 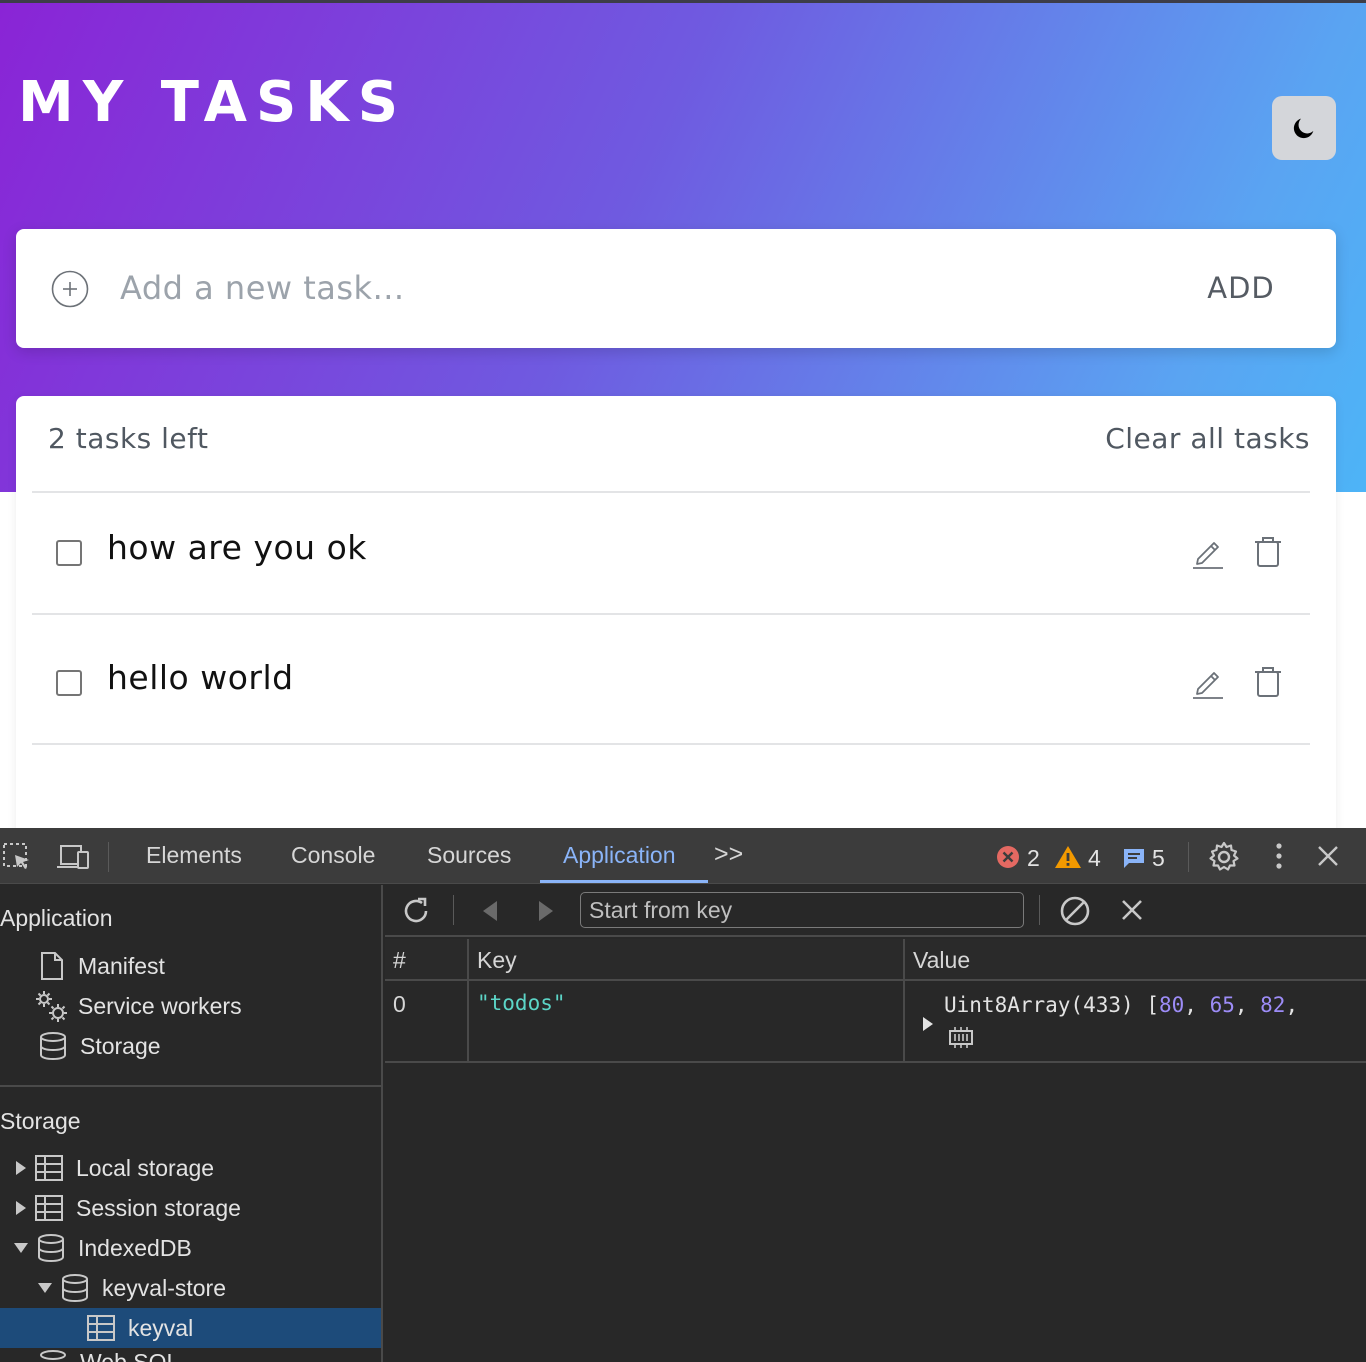 What do you see at coordinates (521, 1003) in the screenshot?
I see `row-key: "todos"` at bounding box center [521, 1003].